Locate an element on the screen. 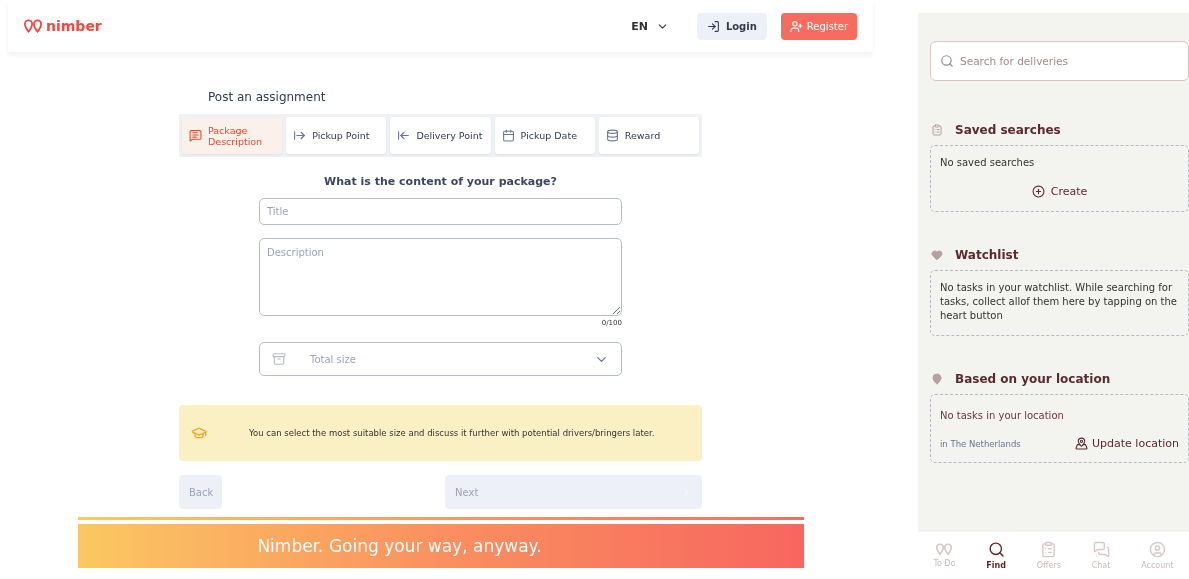  location-icon is located at coordinates (1081, 443).